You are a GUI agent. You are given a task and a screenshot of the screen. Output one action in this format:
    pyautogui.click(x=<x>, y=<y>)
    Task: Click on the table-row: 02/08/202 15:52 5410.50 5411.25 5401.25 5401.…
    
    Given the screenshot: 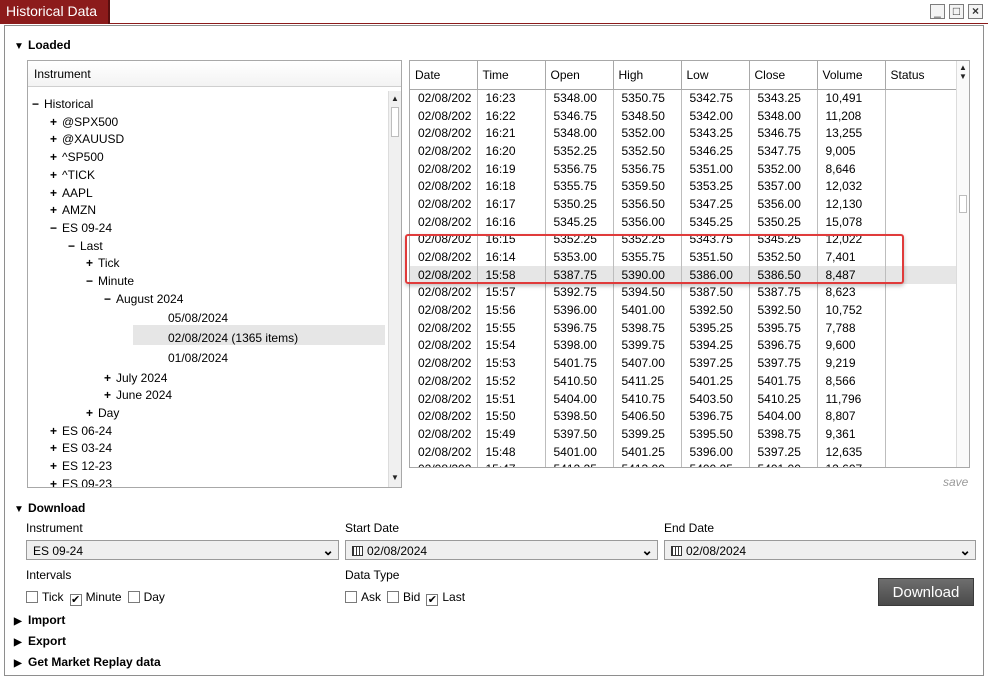 What is the action you would take?
    pyautogui.click(x=684, y=381)
    